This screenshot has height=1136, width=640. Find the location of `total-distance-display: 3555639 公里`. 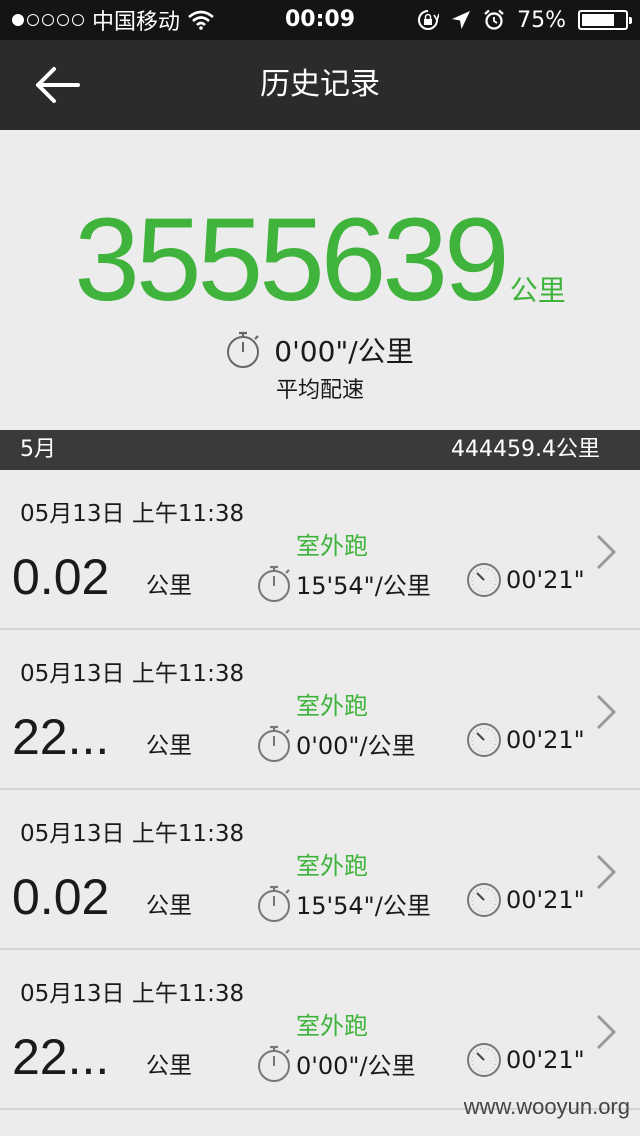

total-distance-display: 3555639 公里 is located at coordinates (320, 260).